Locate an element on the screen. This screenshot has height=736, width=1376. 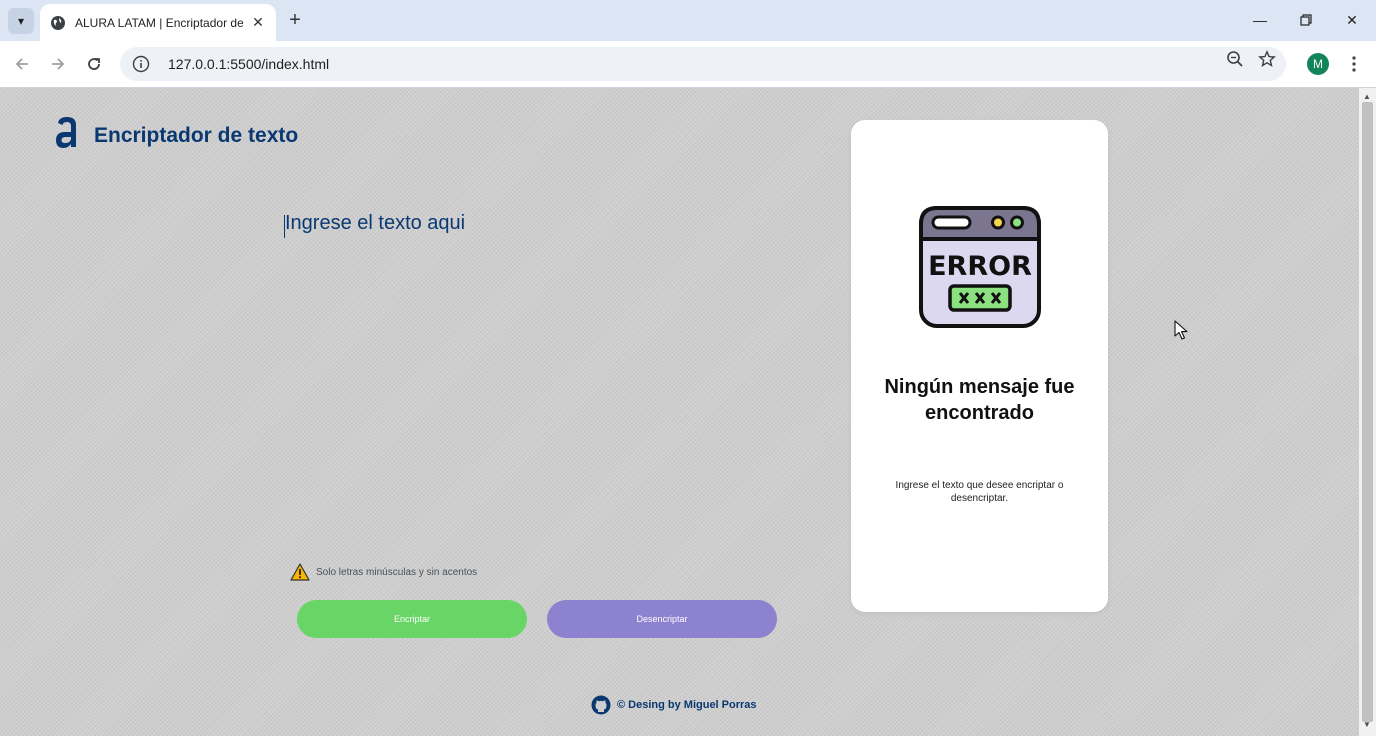
warning-icon is located at coordinates (300, 572).